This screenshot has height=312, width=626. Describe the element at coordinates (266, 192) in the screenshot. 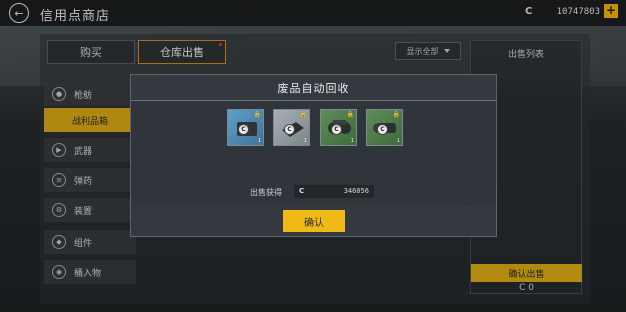

I see `earn-label: 出售获得` at that location.